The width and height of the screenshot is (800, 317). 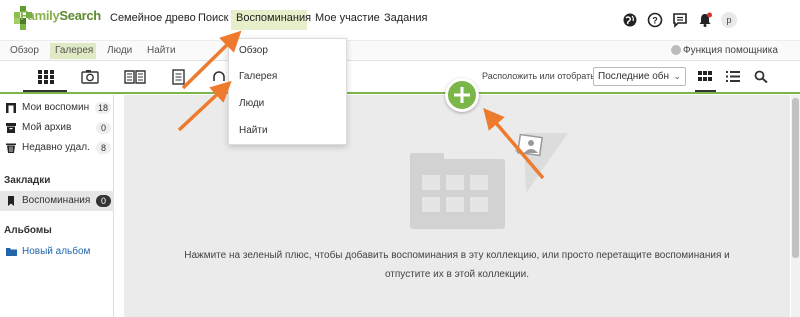 I want to click on scrollbar-thumb, so click(x=795, y=178).